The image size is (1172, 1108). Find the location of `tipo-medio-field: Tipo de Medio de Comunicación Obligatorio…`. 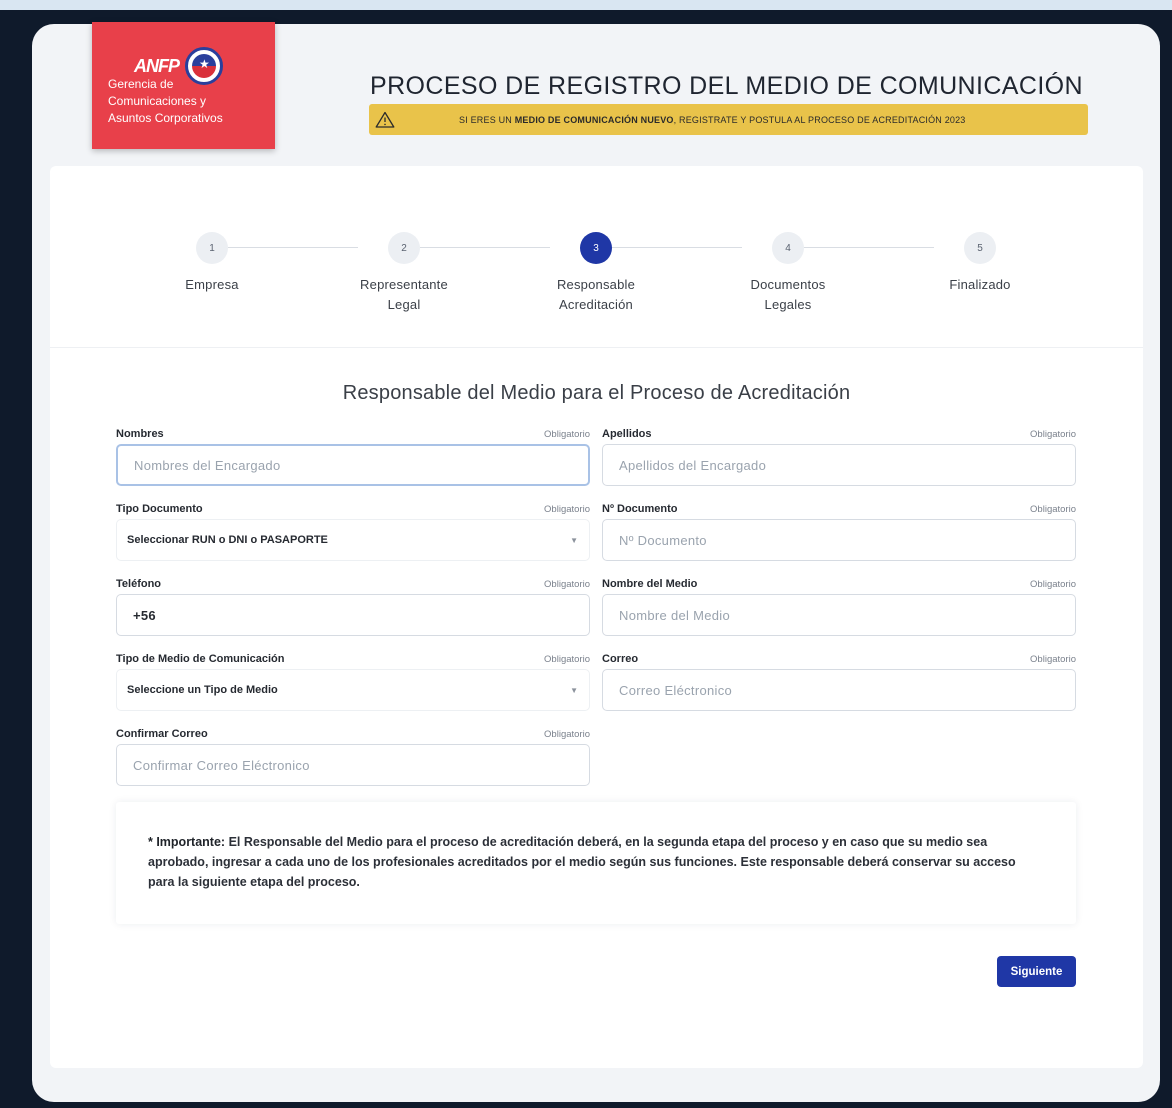

tipo-medio-field: Tipo de Medio de Comunicación Obligatorio… is located at coordinates (353, 680).